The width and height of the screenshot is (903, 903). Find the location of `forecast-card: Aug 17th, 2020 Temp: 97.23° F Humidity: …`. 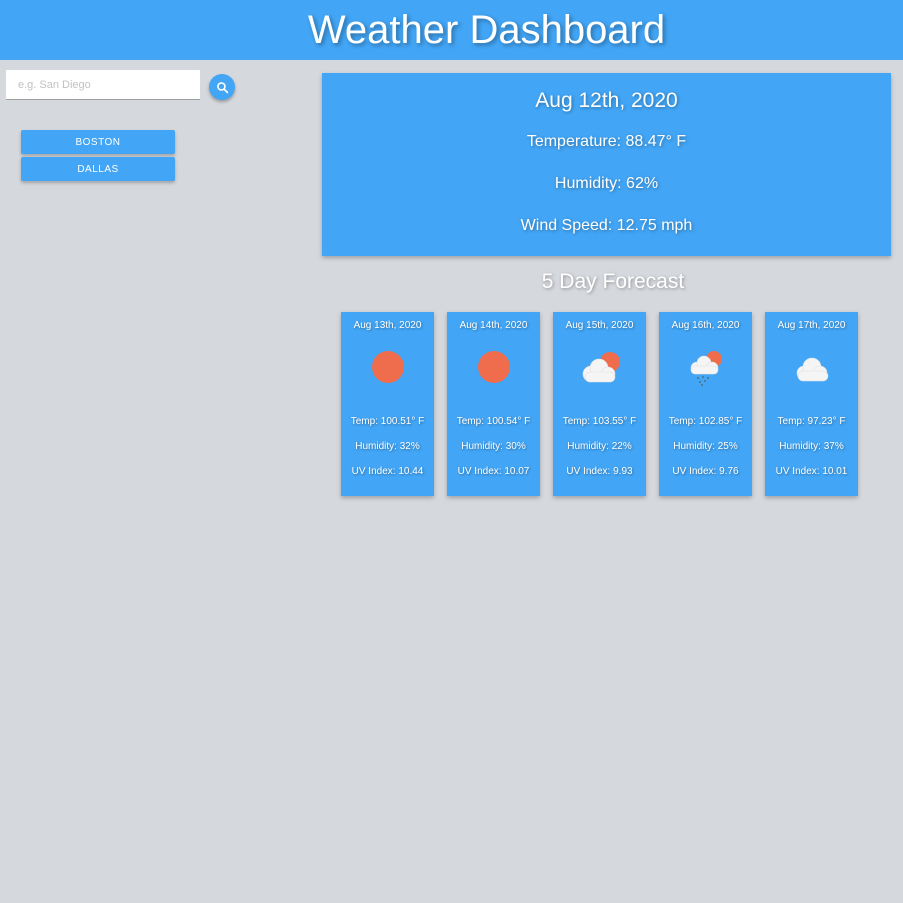

forecast-card: Aug 17th, 2020 Temp: 97.23° F Humidity: … is located at coordinates (811, 404).